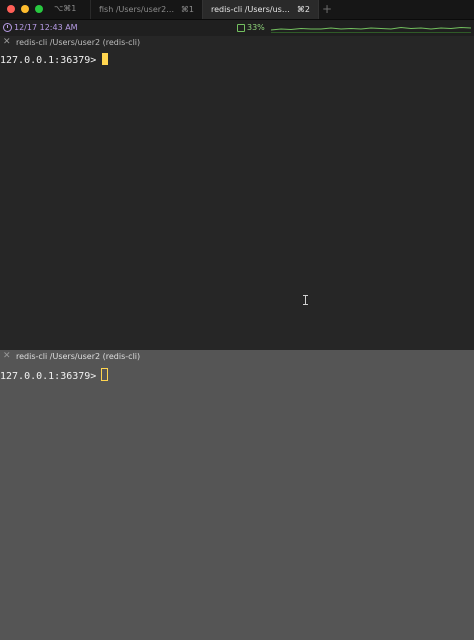  I want to click on status-bar: 12/17 12:43 AM 33%, so click(237, 28).